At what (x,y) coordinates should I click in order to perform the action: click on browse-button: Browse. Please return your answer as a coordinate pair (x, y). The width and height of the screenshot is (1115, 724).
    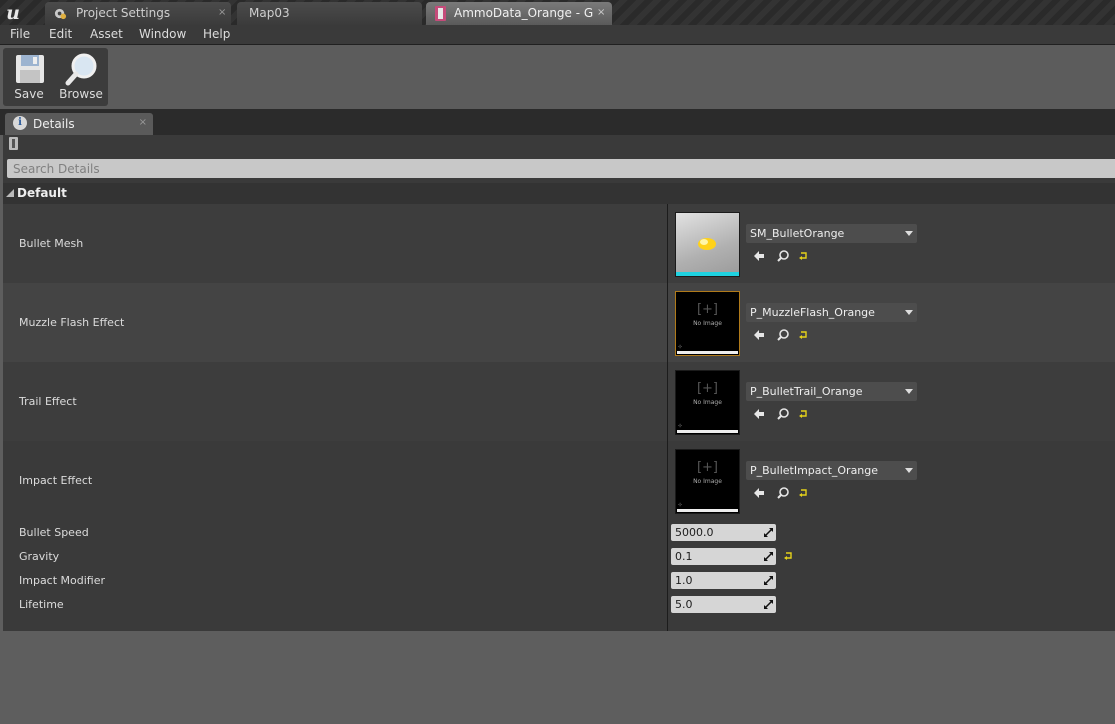
    Looking at the image, I should click on (81, 77).